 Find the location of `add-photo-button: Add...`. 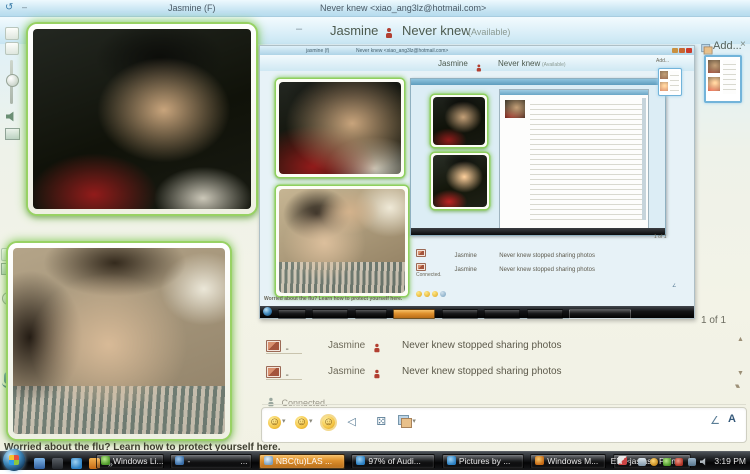

add-photo-button: Add... is located at coordinates (727, 46).